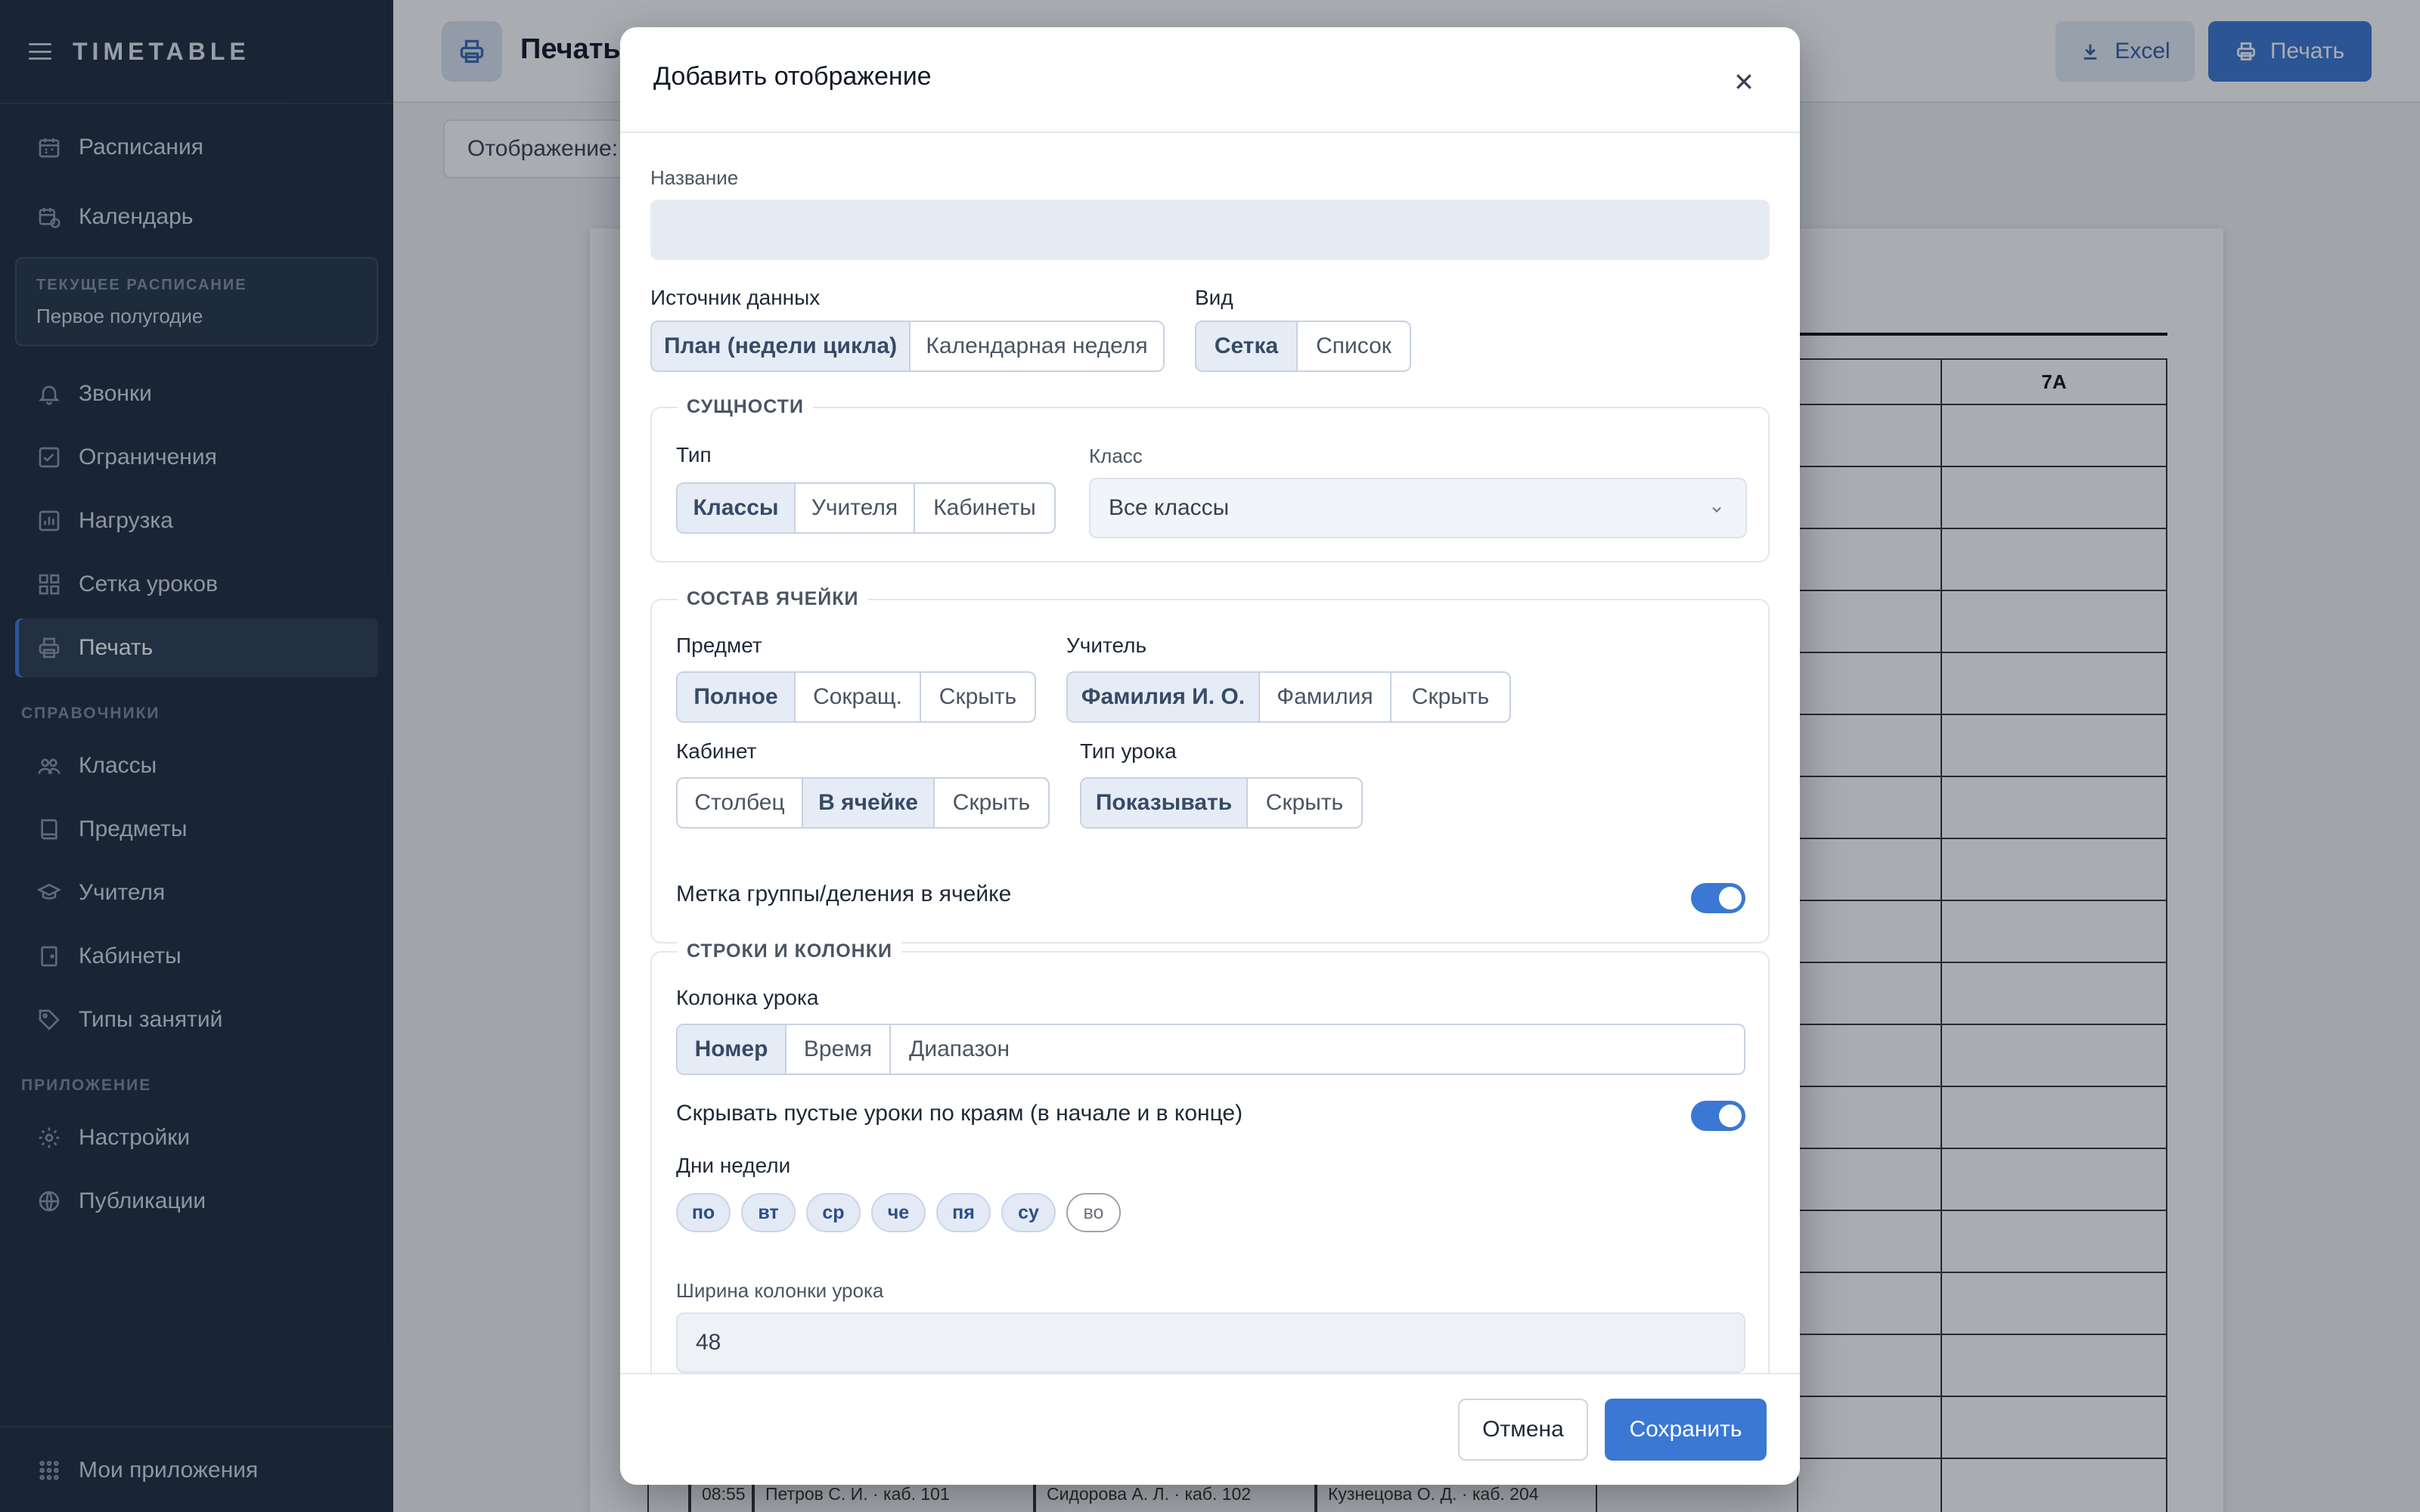 This screenshot has width=2420, height=1512. Describe the element at coordinates (844, 893) in the screenshot. I see `group-mark-label: Метка группы/деления в ячейке` at that location.